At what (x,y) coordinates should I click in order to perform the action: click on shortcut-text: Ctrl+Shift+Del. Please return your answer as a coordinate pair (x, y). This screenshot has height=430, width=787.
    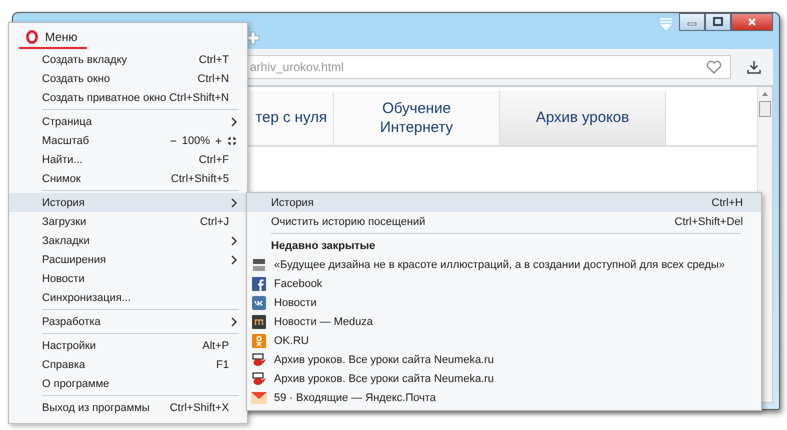
    Looking at the image, I should click on (708, 222).